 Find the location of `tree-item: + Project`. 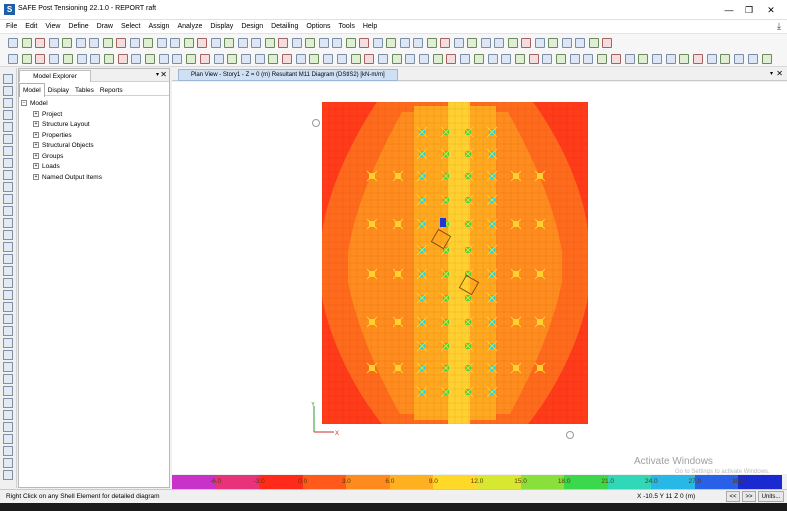

tree-item: + Project is located at coordinates (94, 115).